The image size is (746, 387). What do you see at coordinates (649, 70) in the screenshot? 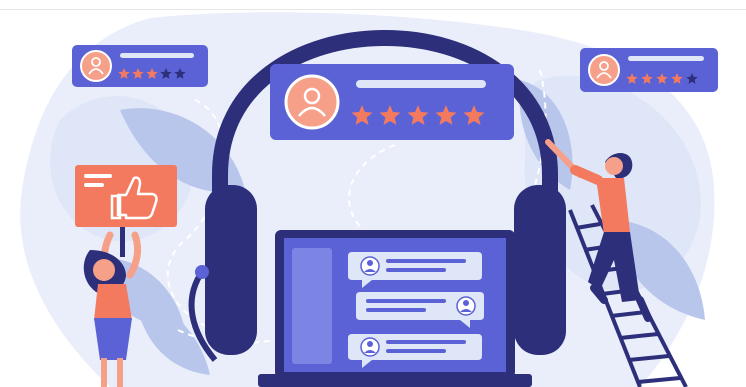
I see `rating-card-right` at bounding box center [649, 70].